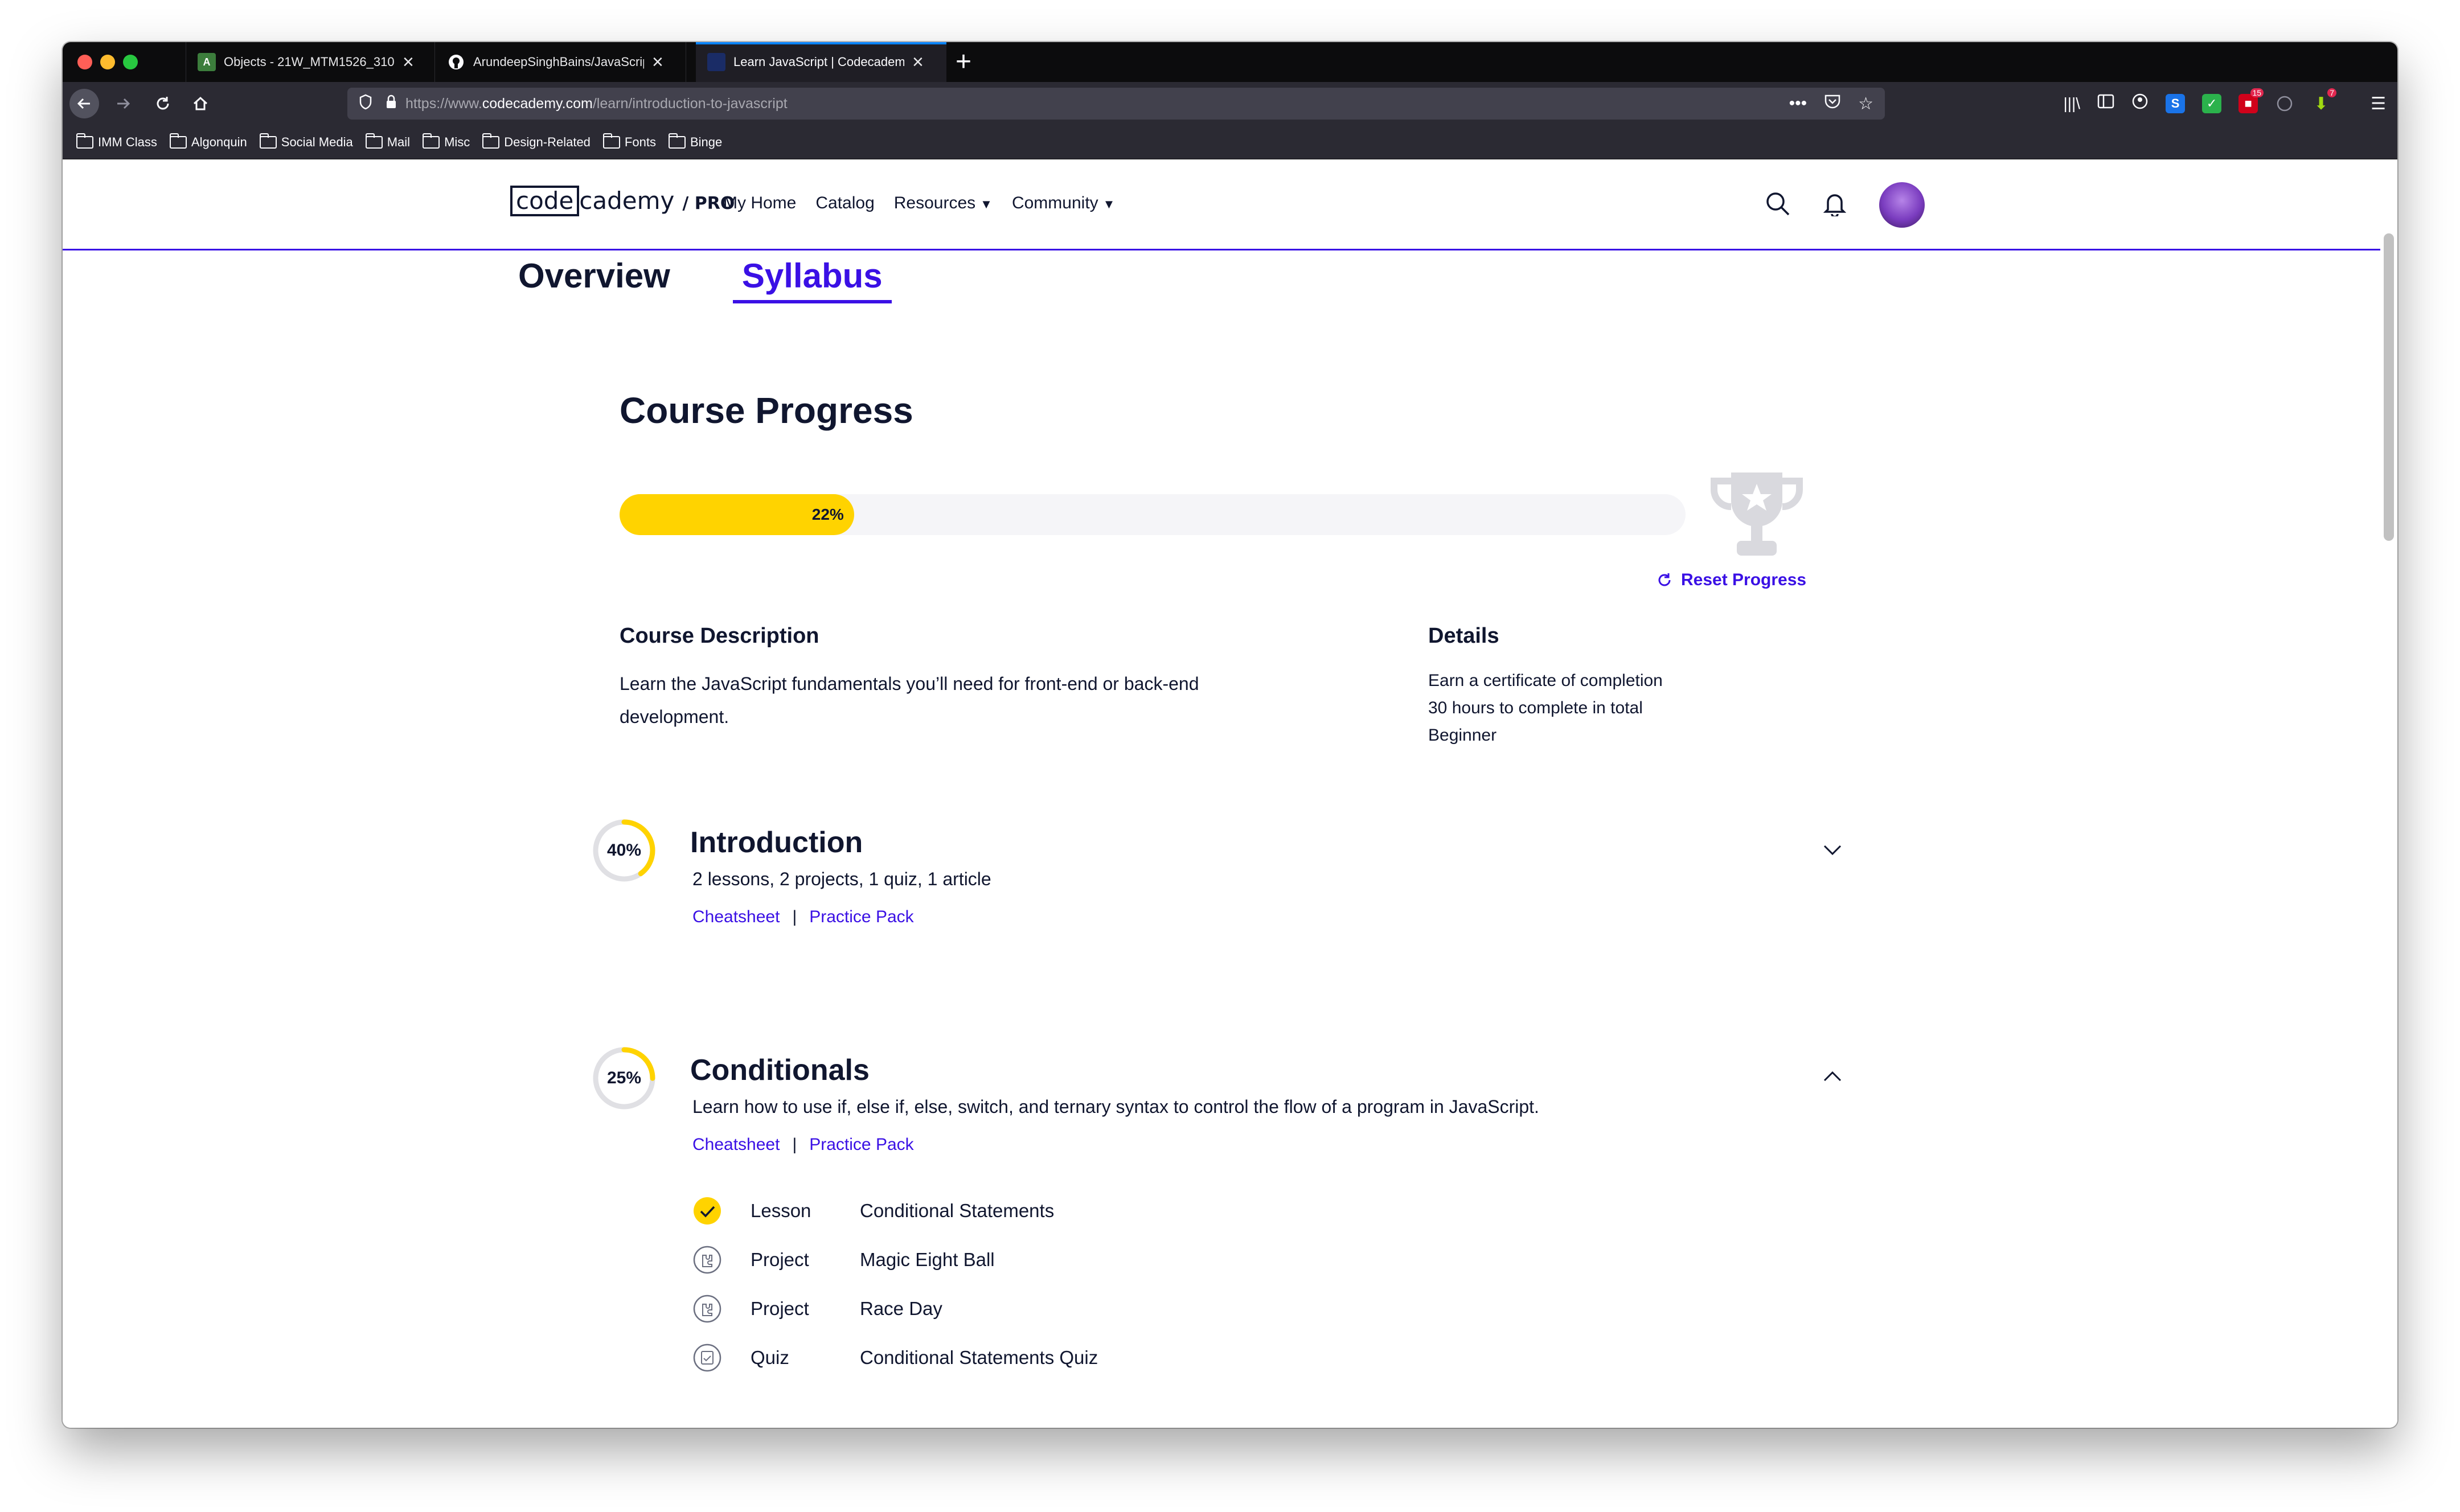  What do you see at coordinates (895, 1210) in the screenshot?
I see `list-item: Lesson Conditional Statements` at bounding box center [895, 1210].